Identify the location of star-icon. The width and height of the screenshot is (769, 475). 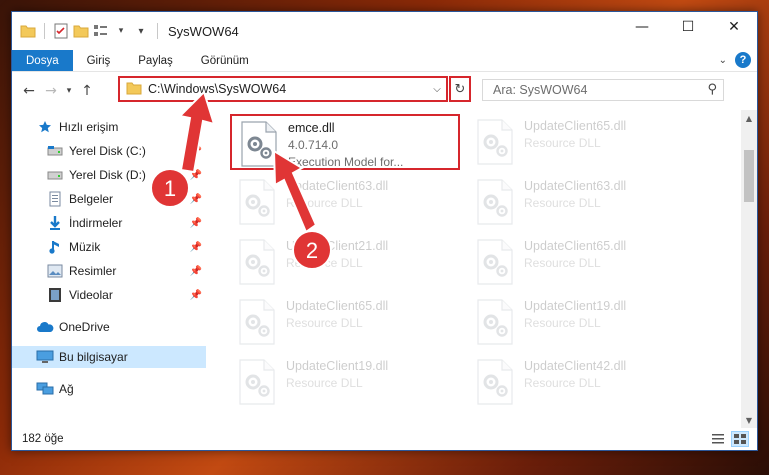
(45, 127).